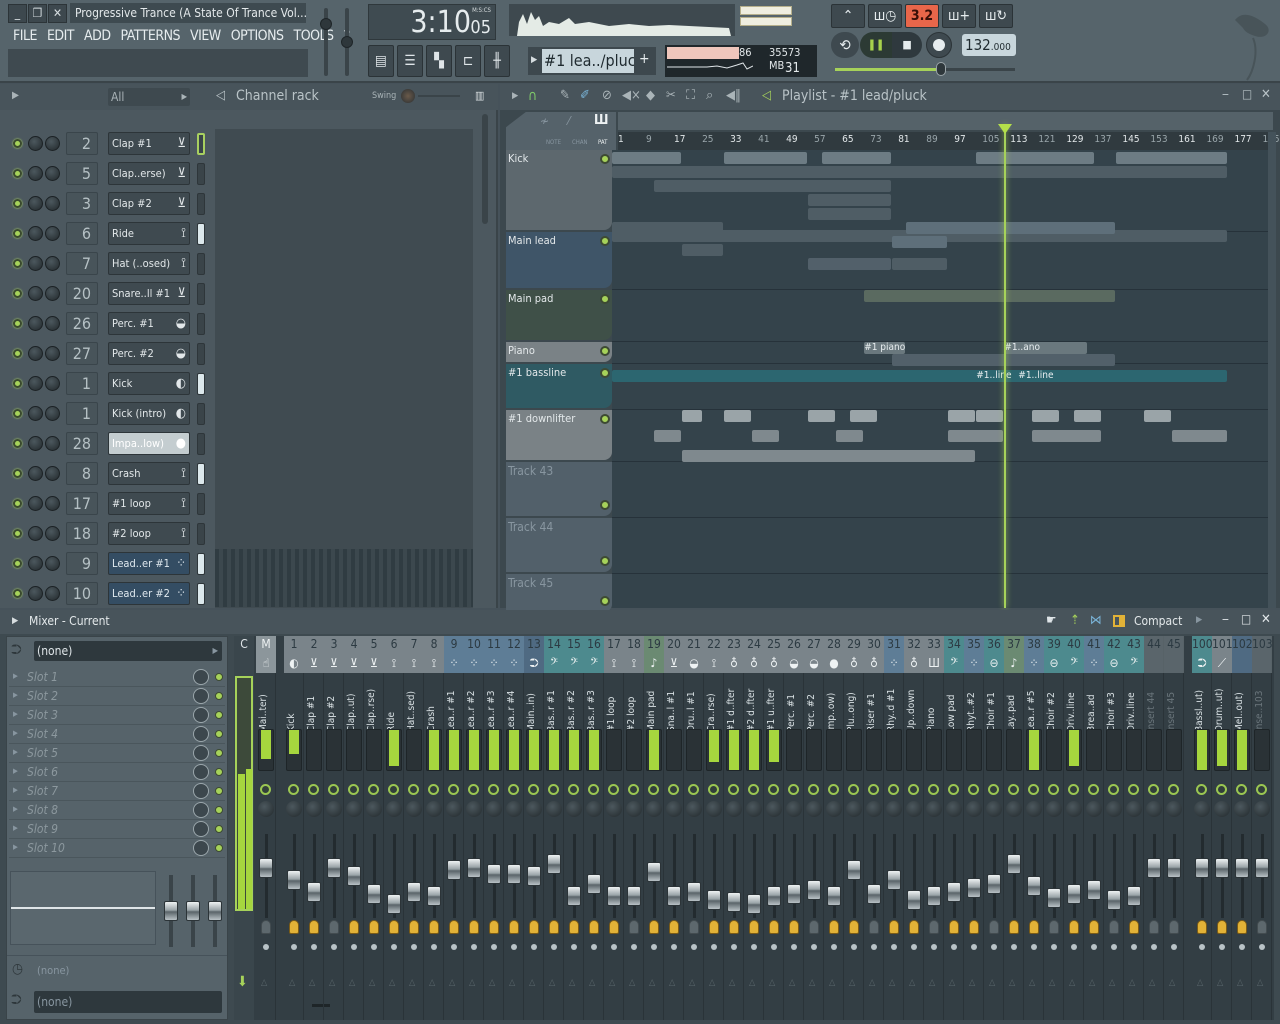 The image size is (1280, 1024). I want to click on insert-strip: 3 ⊻ Clap #2 △, so click(334, 828).